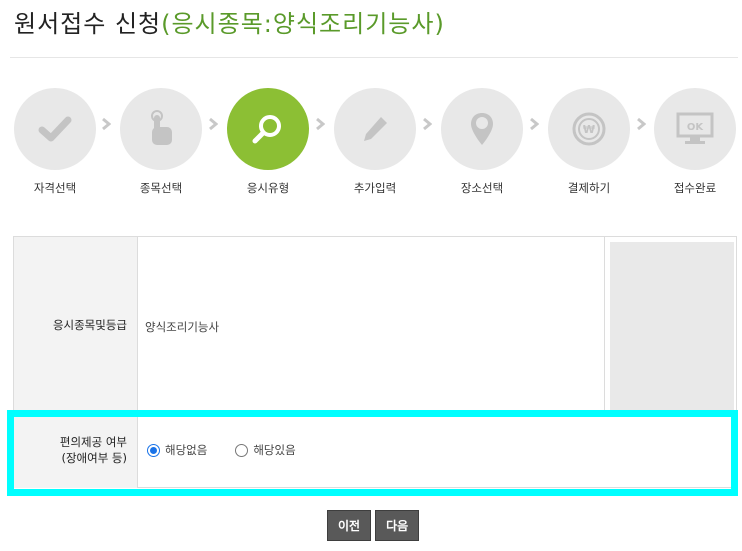  I want to click on radio-label: 해당있음, so click(274, 450).